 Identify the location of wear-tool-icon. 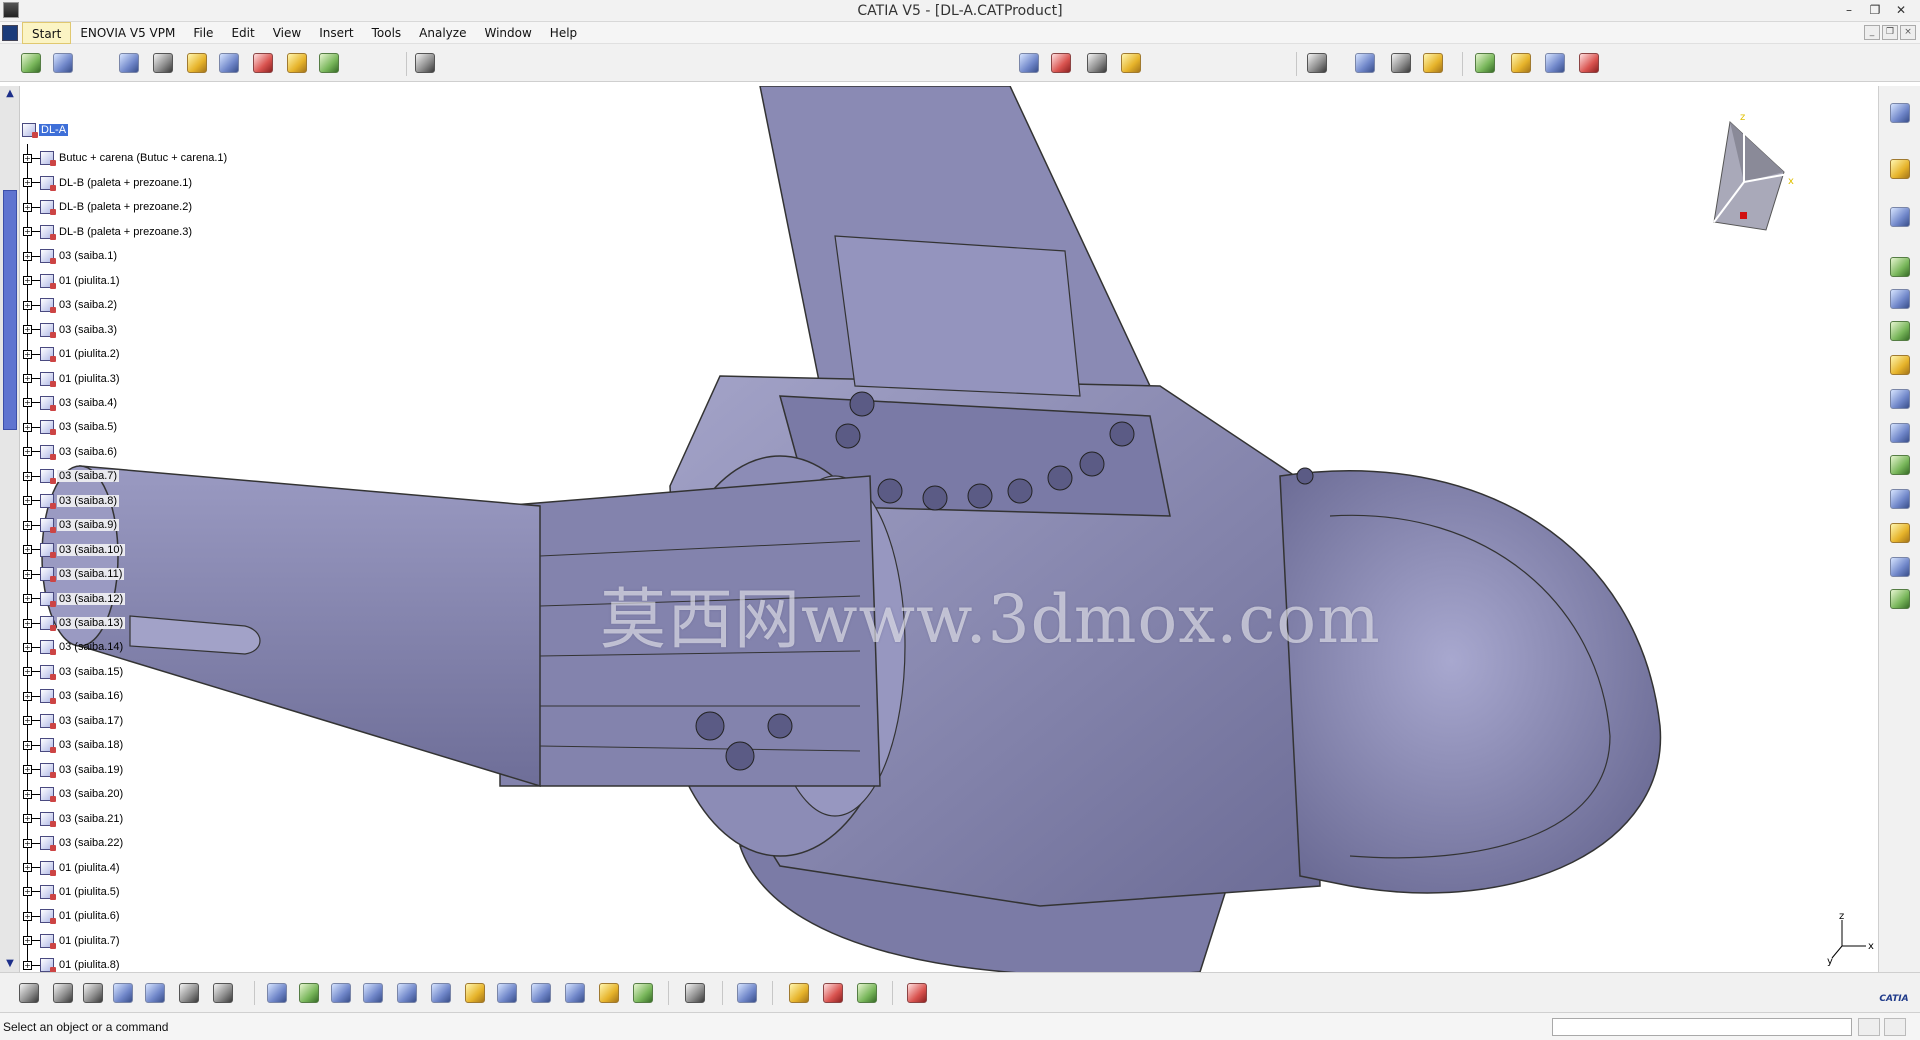
(747, 993).